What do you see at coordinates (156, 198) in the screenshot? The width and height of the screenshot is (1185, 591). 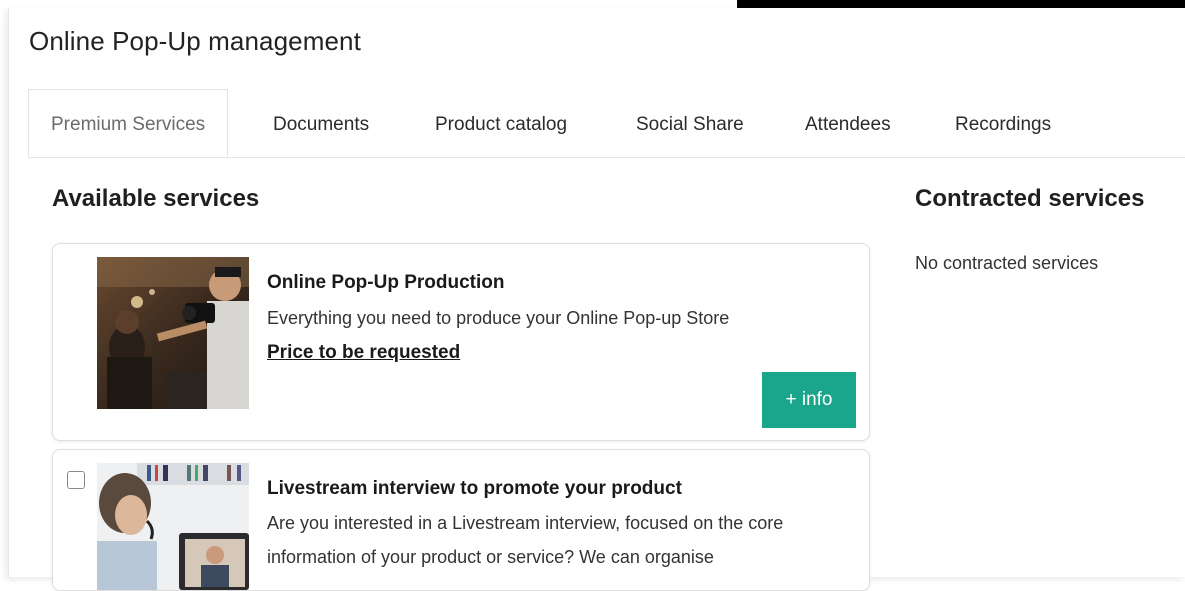 I see `available-services-heading: Available services` at bounding box center [156, 198].